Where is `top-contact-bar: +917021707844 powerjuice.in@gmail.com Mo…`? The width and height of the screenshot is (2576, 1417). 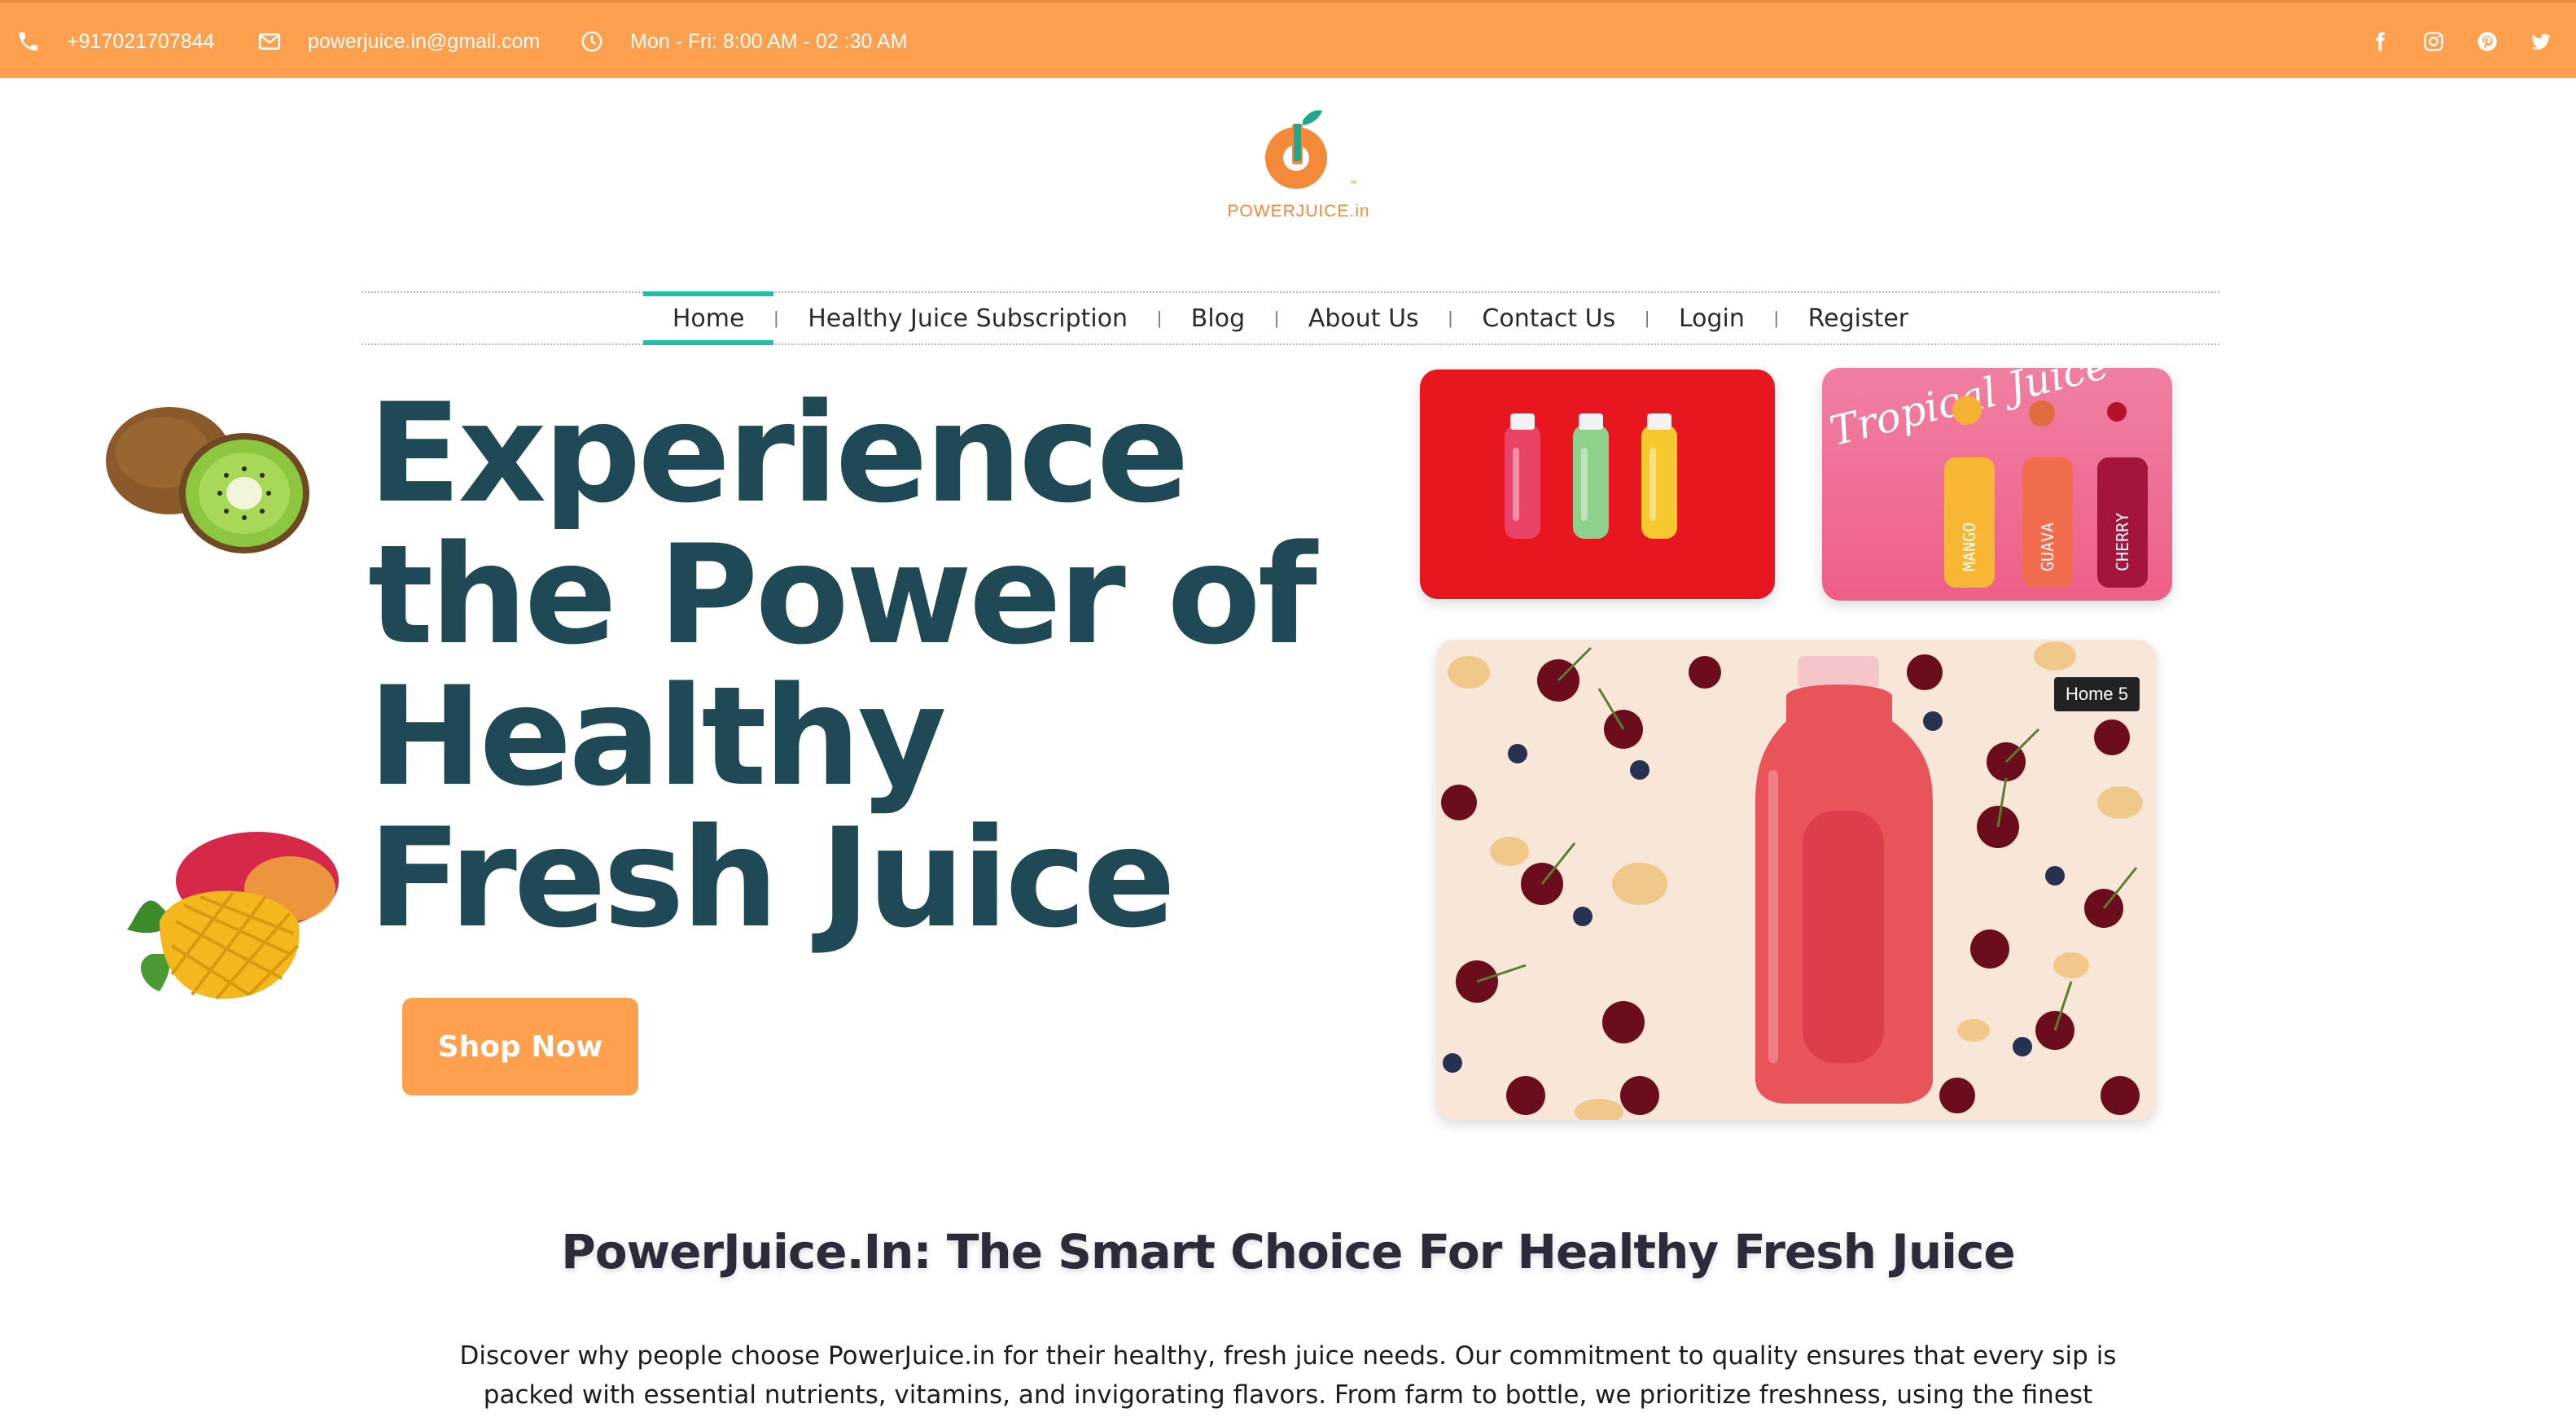
top-contact-bar: +917021707844 powerjuice.in@gmail.com Mo… is located at coordinates (1288, 39).